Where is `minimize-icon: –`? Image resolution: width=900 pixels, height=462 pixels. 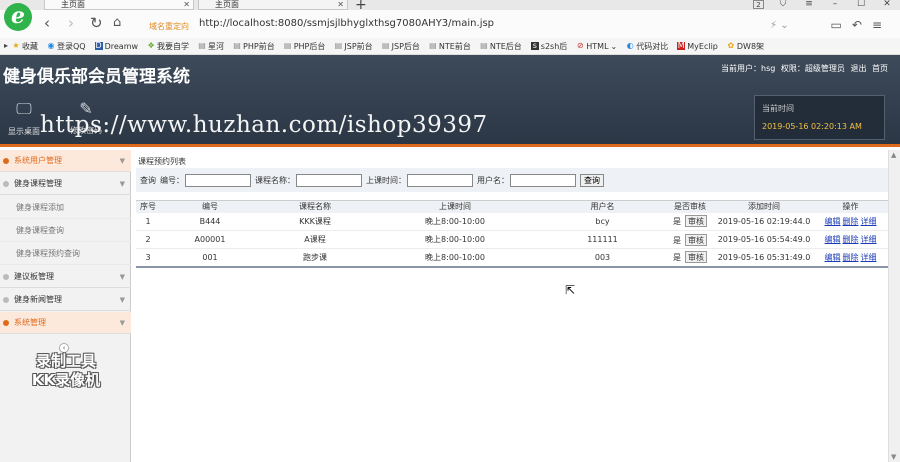
minimize-icon: – is located at coordinates (835, 5).